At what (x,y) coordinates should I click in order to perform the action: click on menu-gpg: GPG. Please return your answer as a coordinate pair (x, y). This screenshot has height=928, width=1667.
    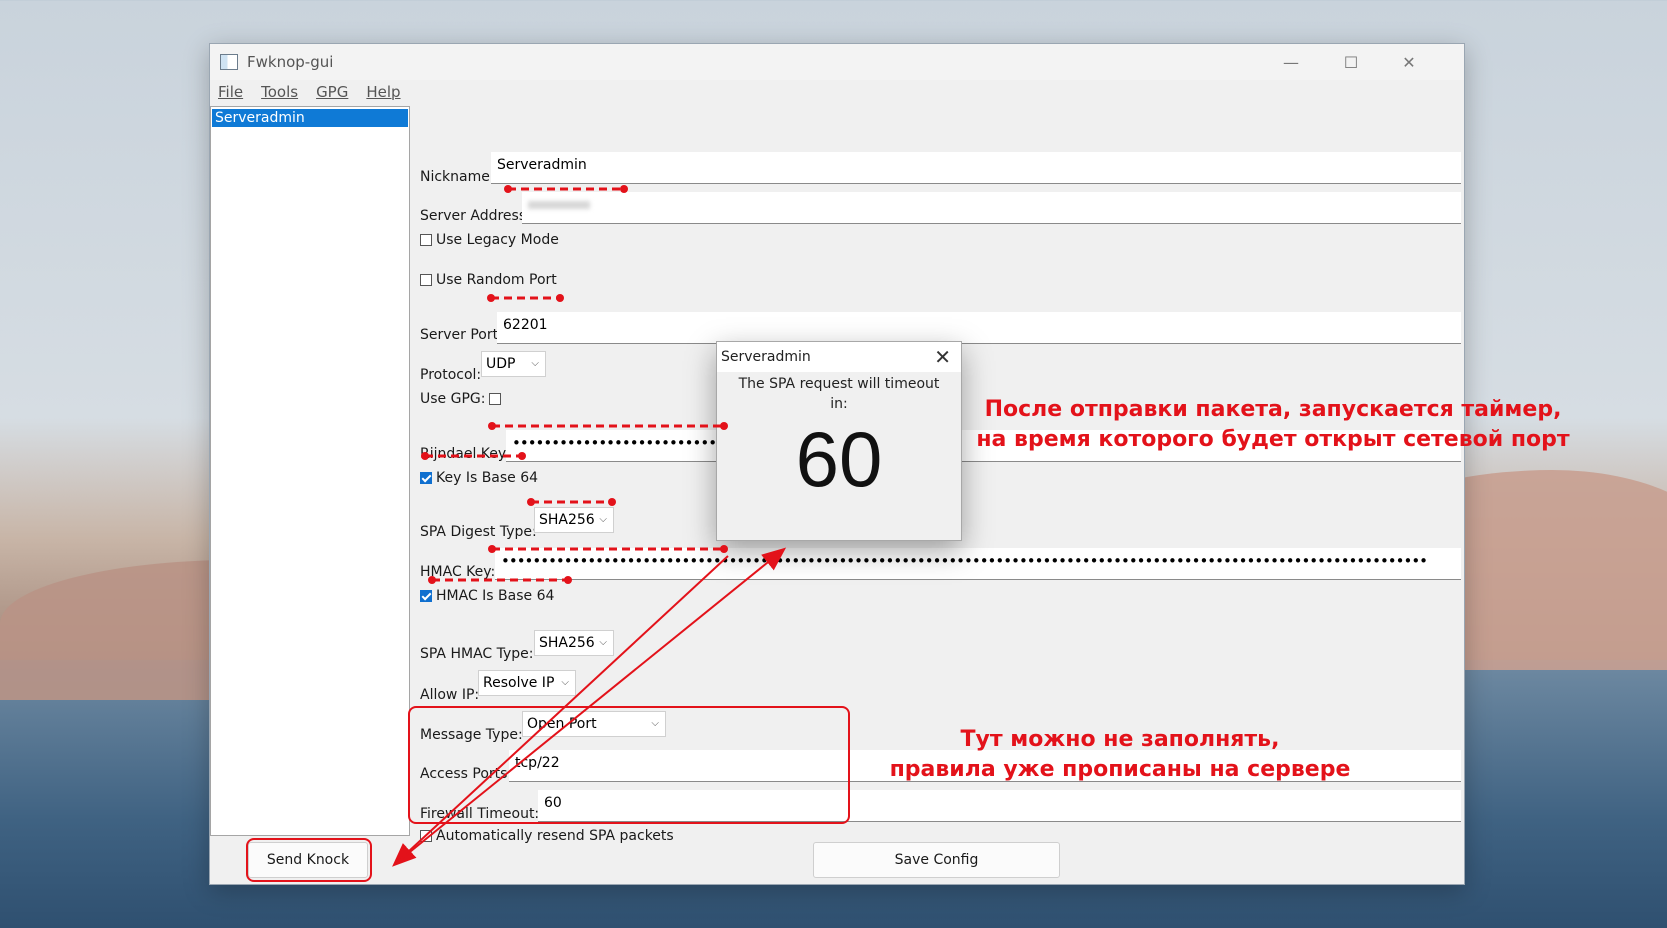
    Looking at the image, I should click on (332, 92).